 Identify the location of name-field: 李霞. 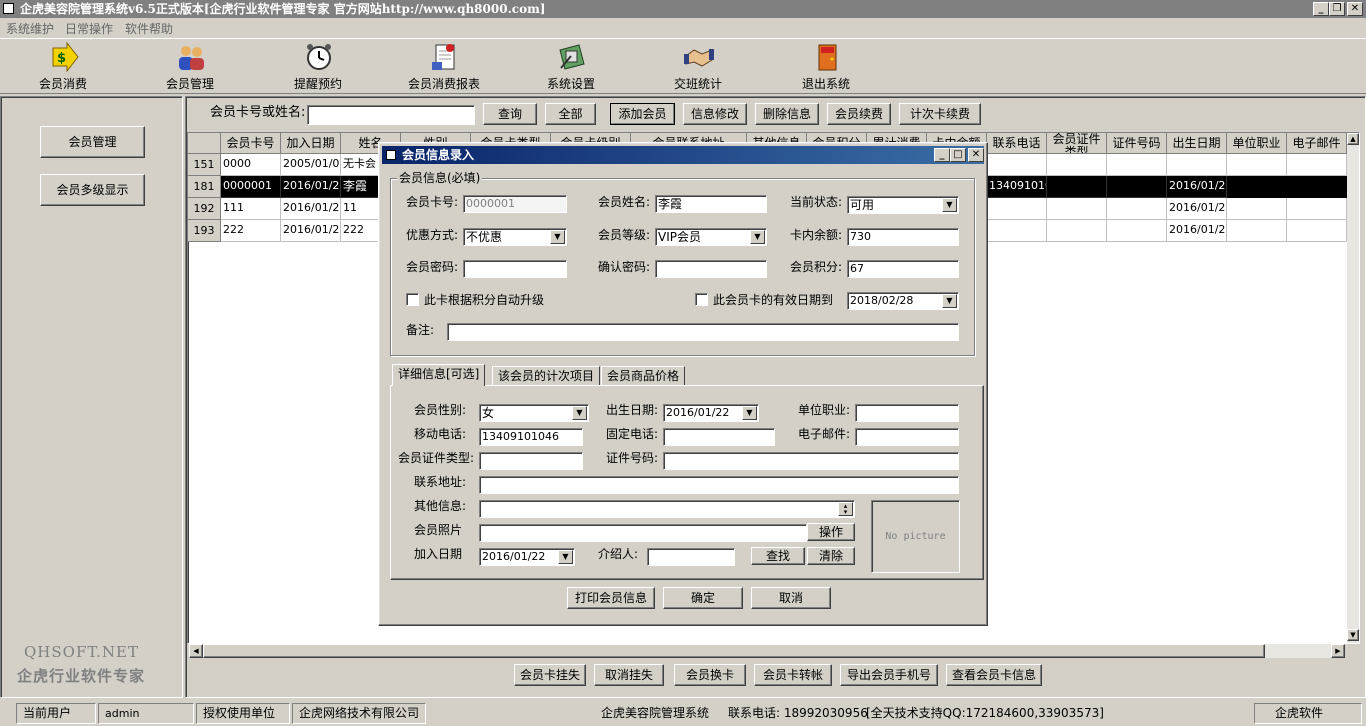
(711, 204).